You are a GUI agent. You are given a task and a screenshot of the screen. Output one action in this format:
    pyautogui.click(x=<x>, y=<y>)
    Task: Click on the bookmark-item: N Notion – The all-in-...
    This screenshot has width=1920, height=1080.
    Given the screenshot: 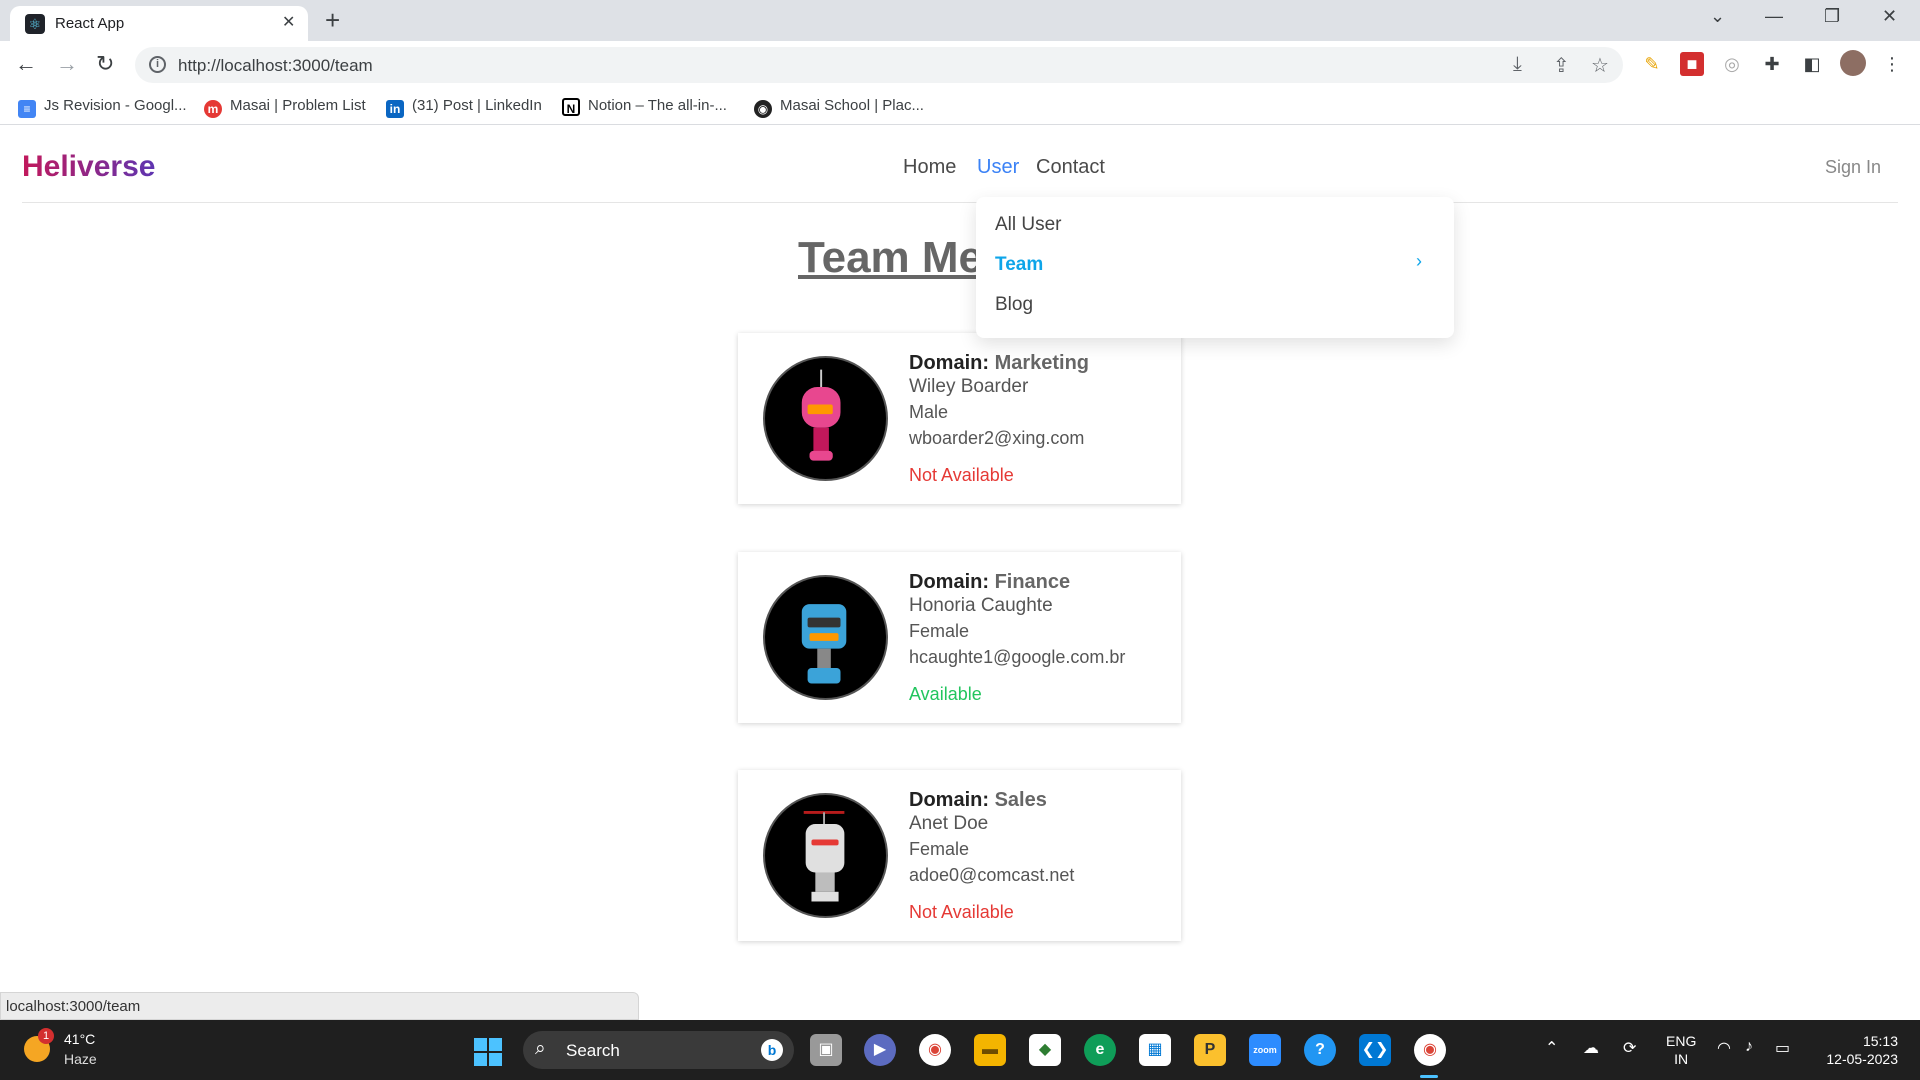 What is the action you would take?
    pyautogui.click(x=644, y=106)
    